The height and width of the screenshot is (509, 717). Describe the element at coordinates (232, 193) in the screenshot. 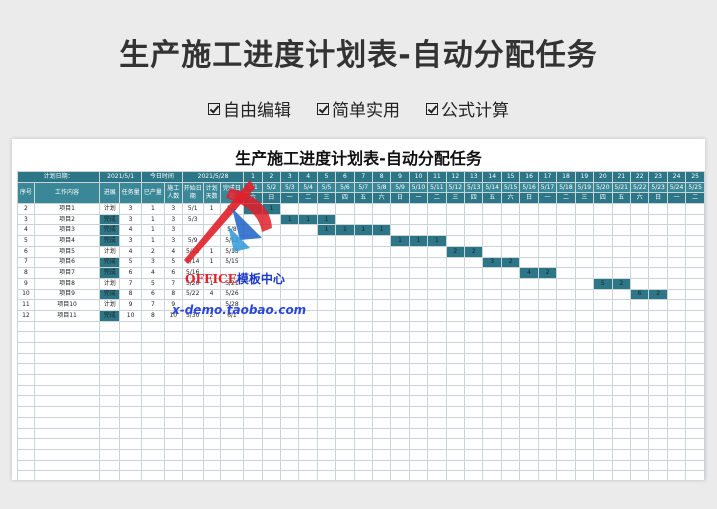

I see `column-header: 完成日期` at that location.